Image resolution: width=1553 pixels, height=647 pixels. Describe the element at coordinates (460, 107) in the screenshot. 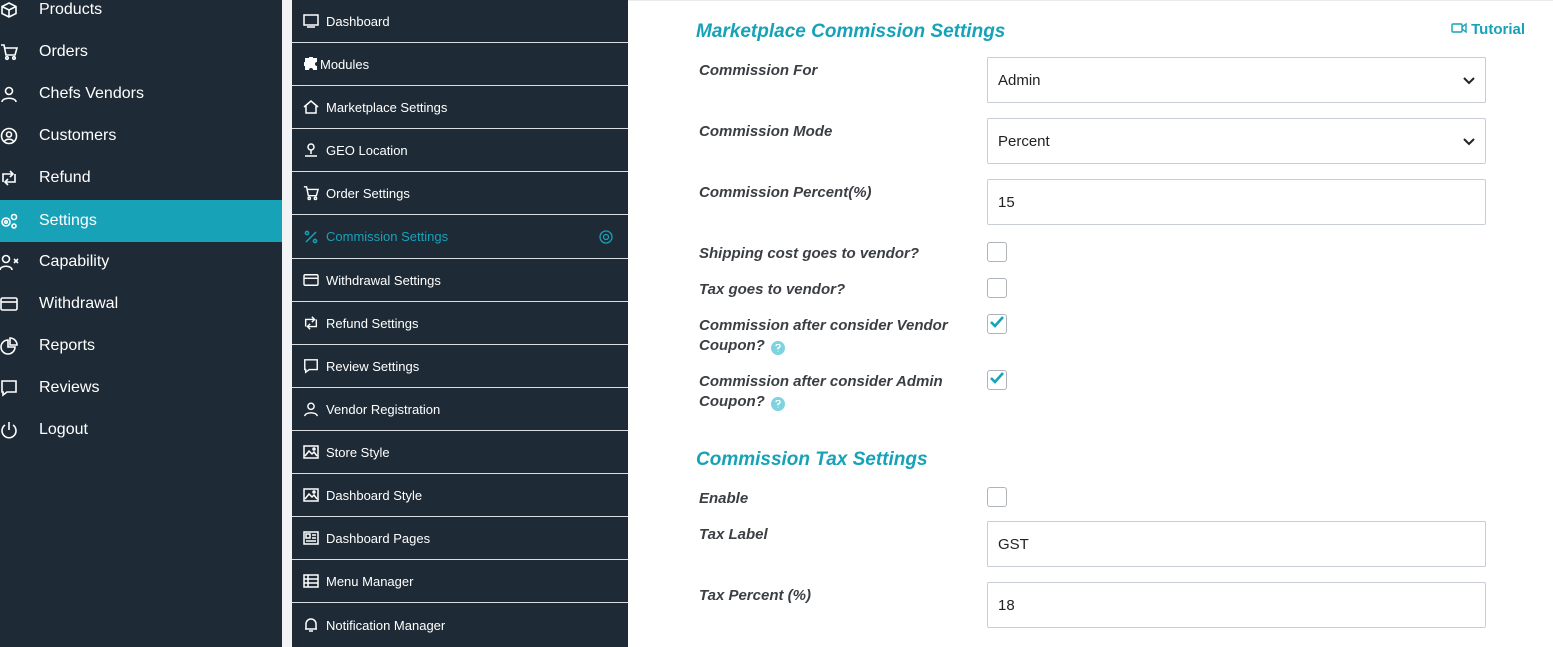

I see `submenu-item-marketplace-settings: Marketplace Settings` at that location.